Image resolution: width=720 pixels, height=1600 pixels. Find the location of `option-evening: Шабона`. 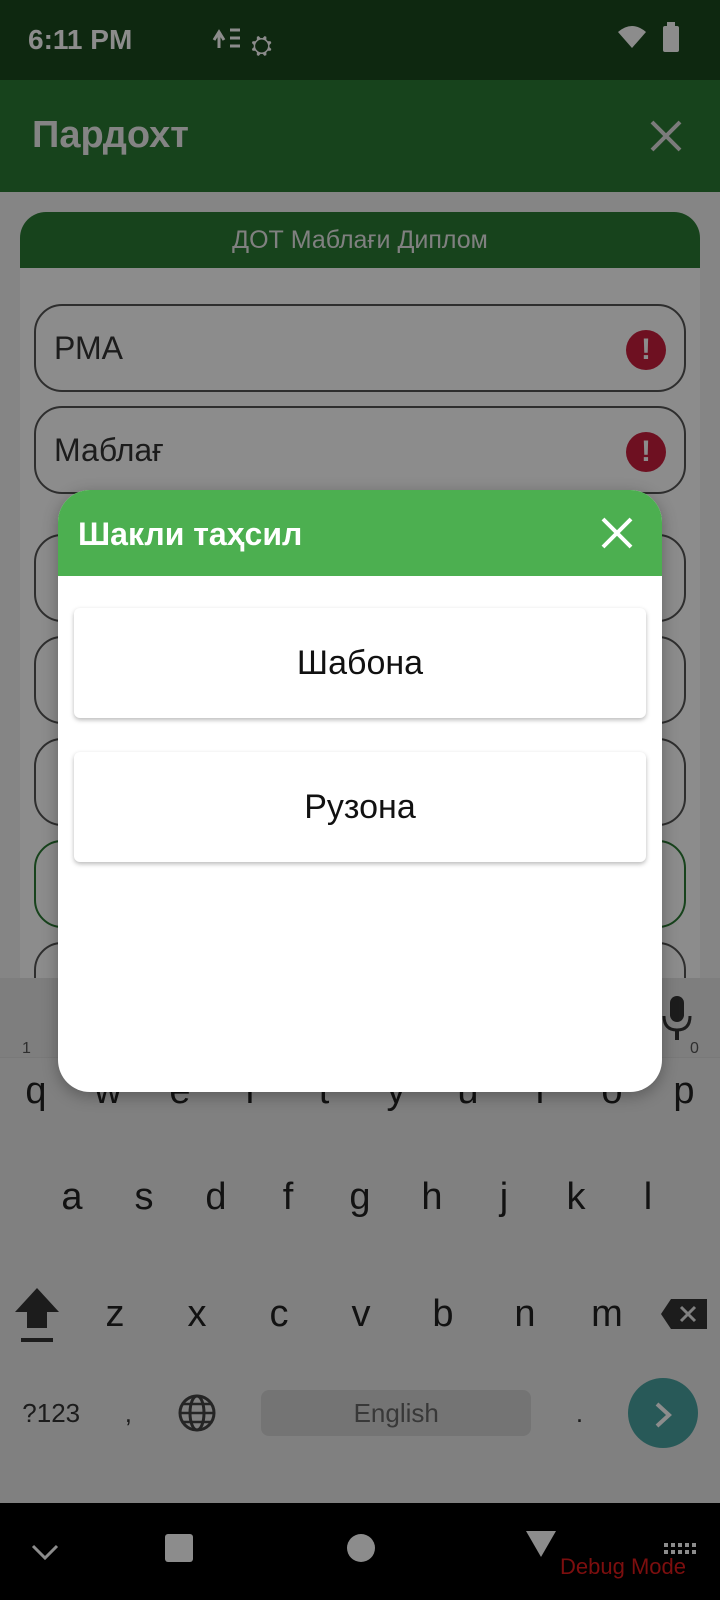

option-evening: Шабона is located at coordinates (360, 663).